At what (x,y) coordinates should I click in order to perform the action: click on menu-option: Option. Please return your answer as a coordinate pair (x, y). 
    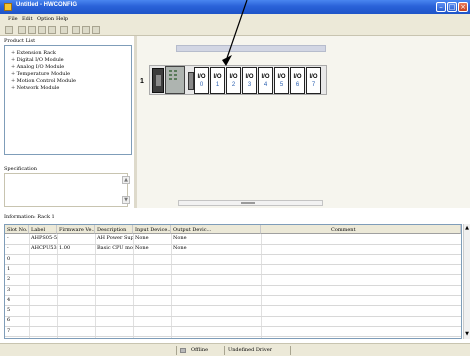
    Looking at the image, I should click on (45, 19).